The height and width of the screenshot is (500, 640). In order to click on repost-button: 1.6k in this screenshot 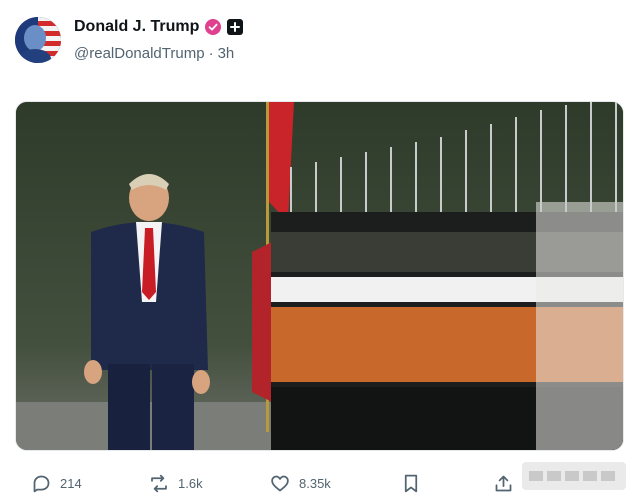, I will do `click(175, 483)`.